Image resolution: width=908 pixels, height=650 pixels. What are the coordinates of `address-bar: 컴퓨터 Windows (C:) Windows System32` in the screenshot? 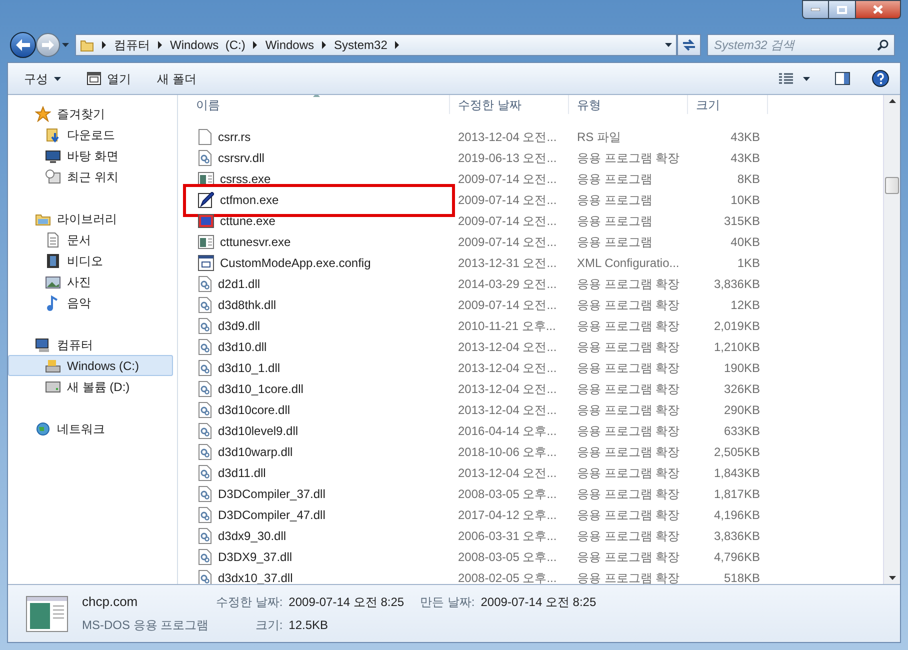 It's located at (376, 45).